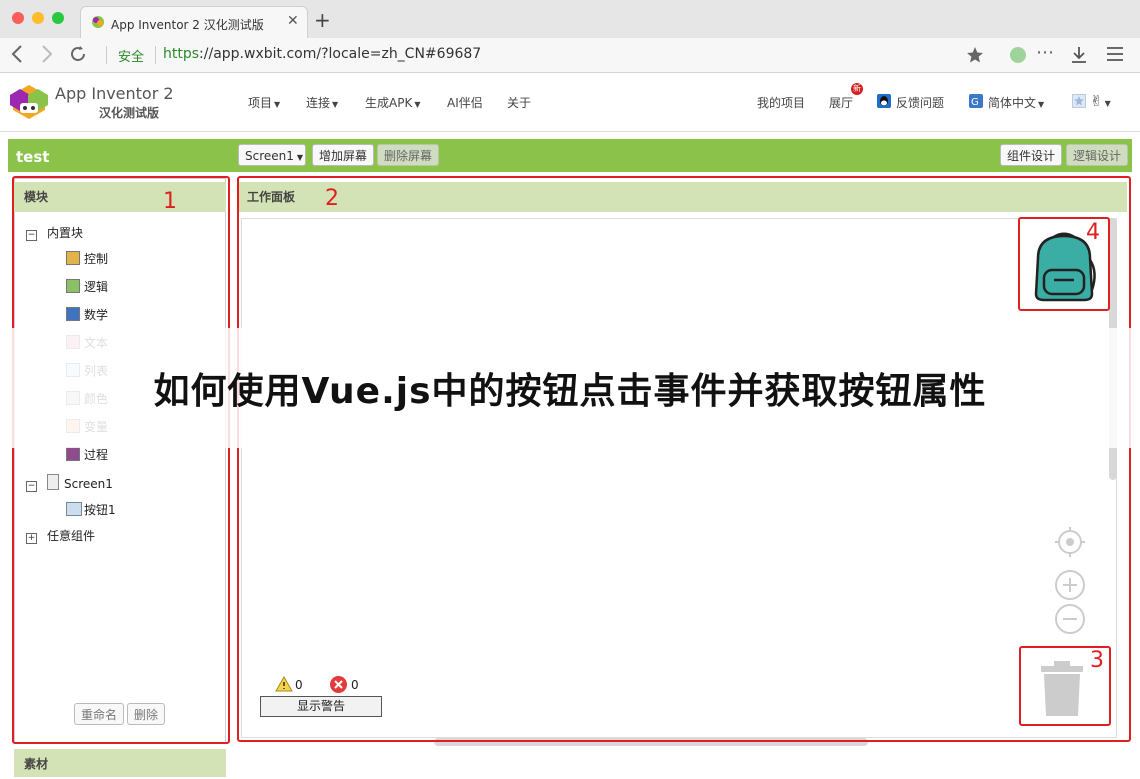  Describe the element at coordinates (332, 198) in the screenshot. I see `annotation-label-2: 2` at that location.